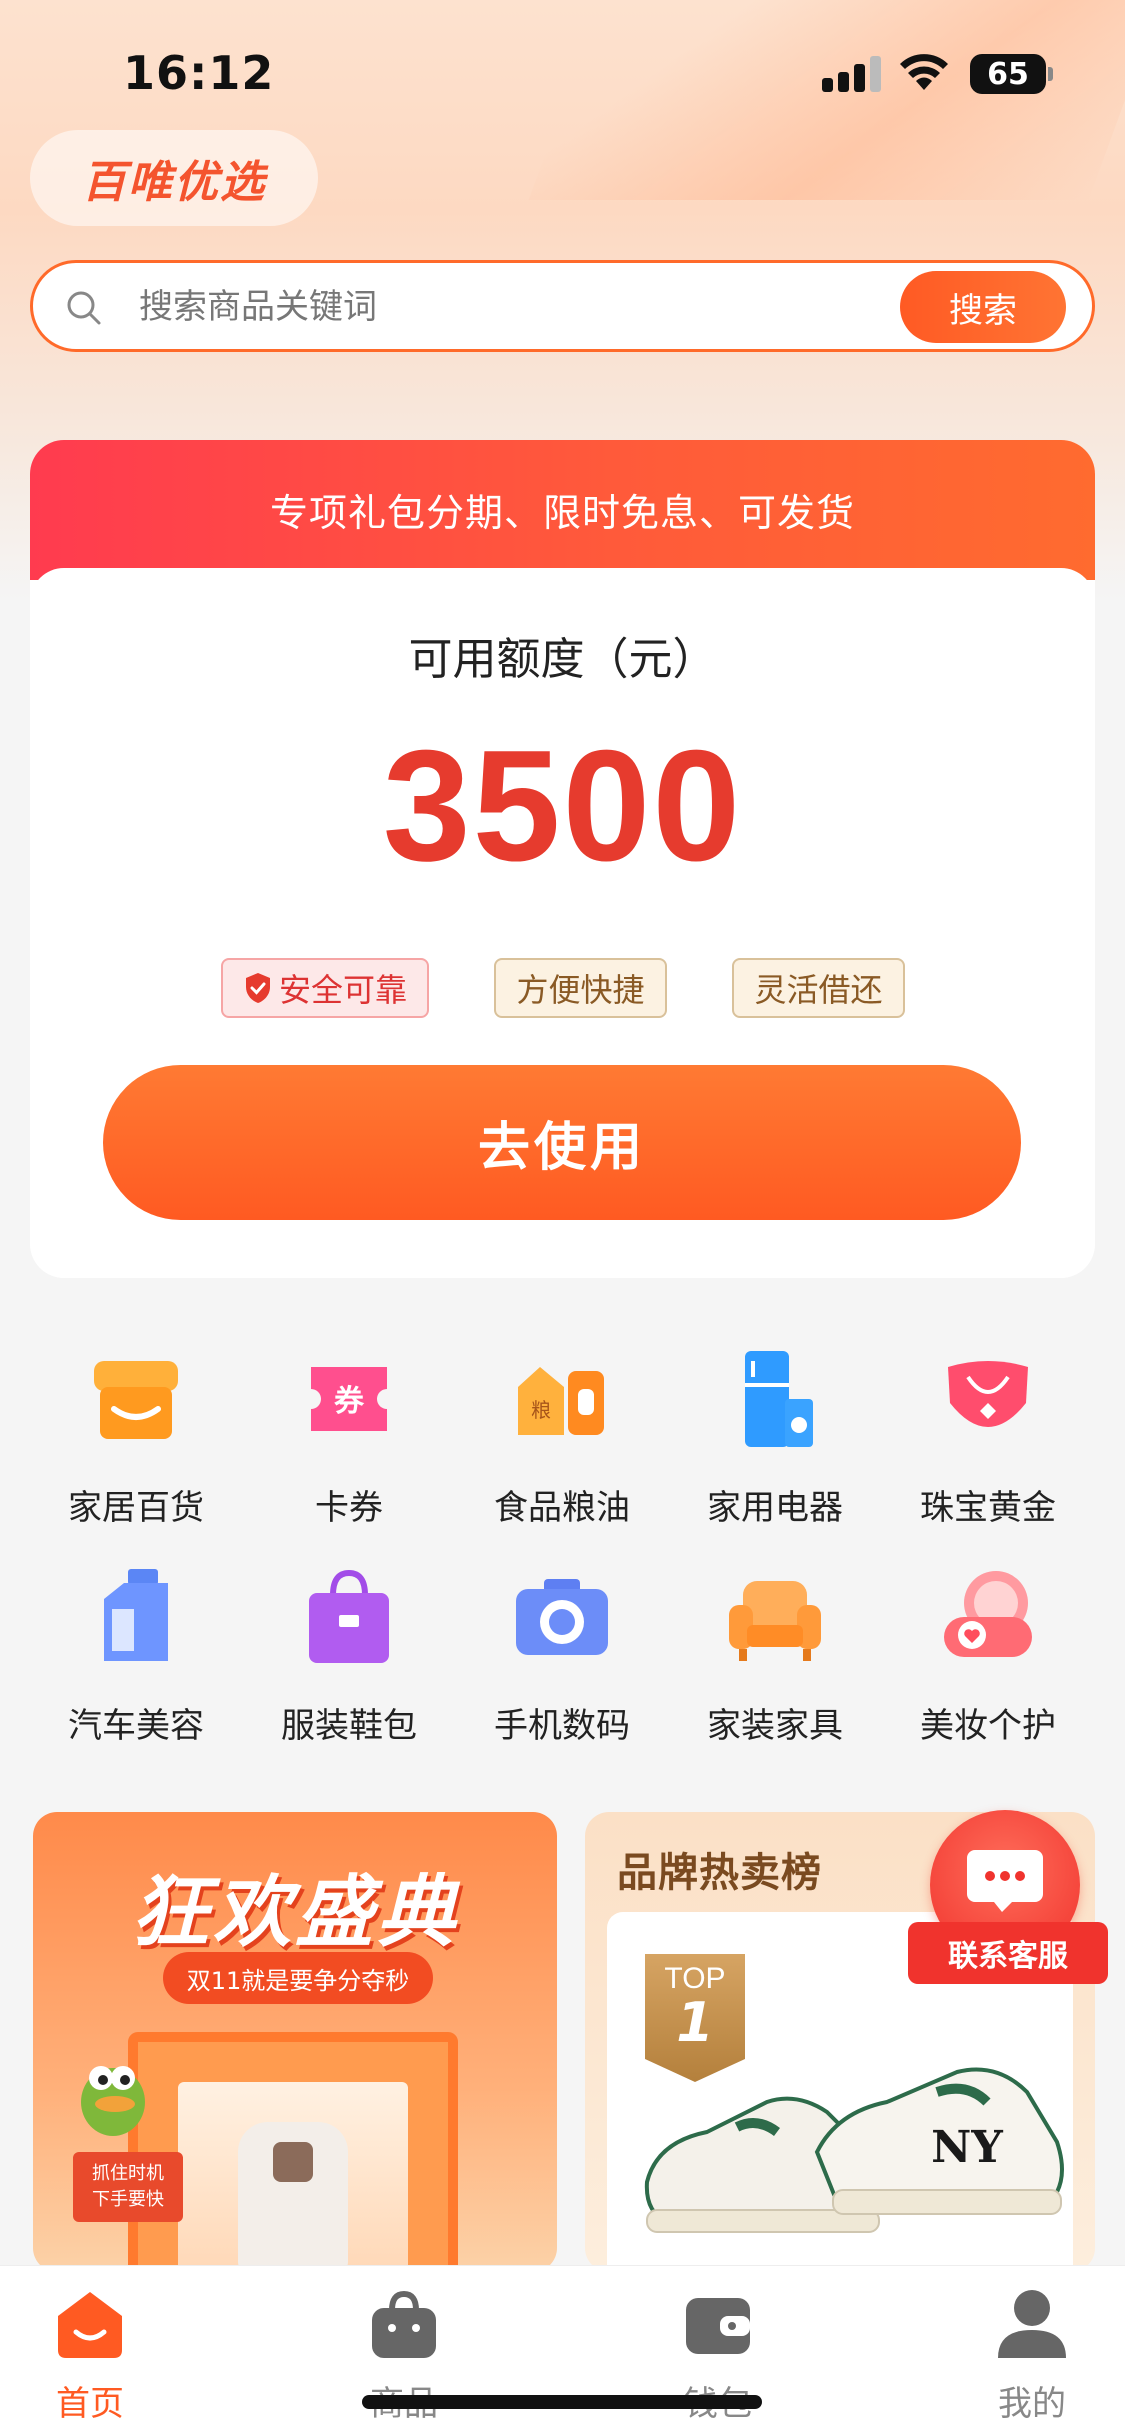 The image size is (1125, 2435). What do you see at coordinates (136, 1400) in the screenshot?
I see `store-icon` at bounding box center [136, 1400].